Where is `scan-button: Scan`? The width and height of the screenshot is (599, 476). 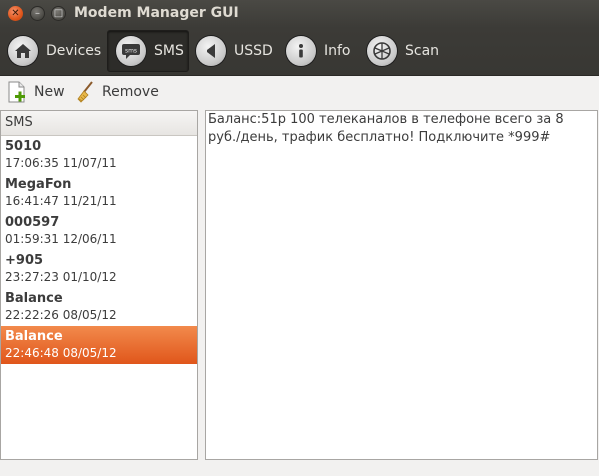
scan-button: Scan is located at coordinates (407, 51).